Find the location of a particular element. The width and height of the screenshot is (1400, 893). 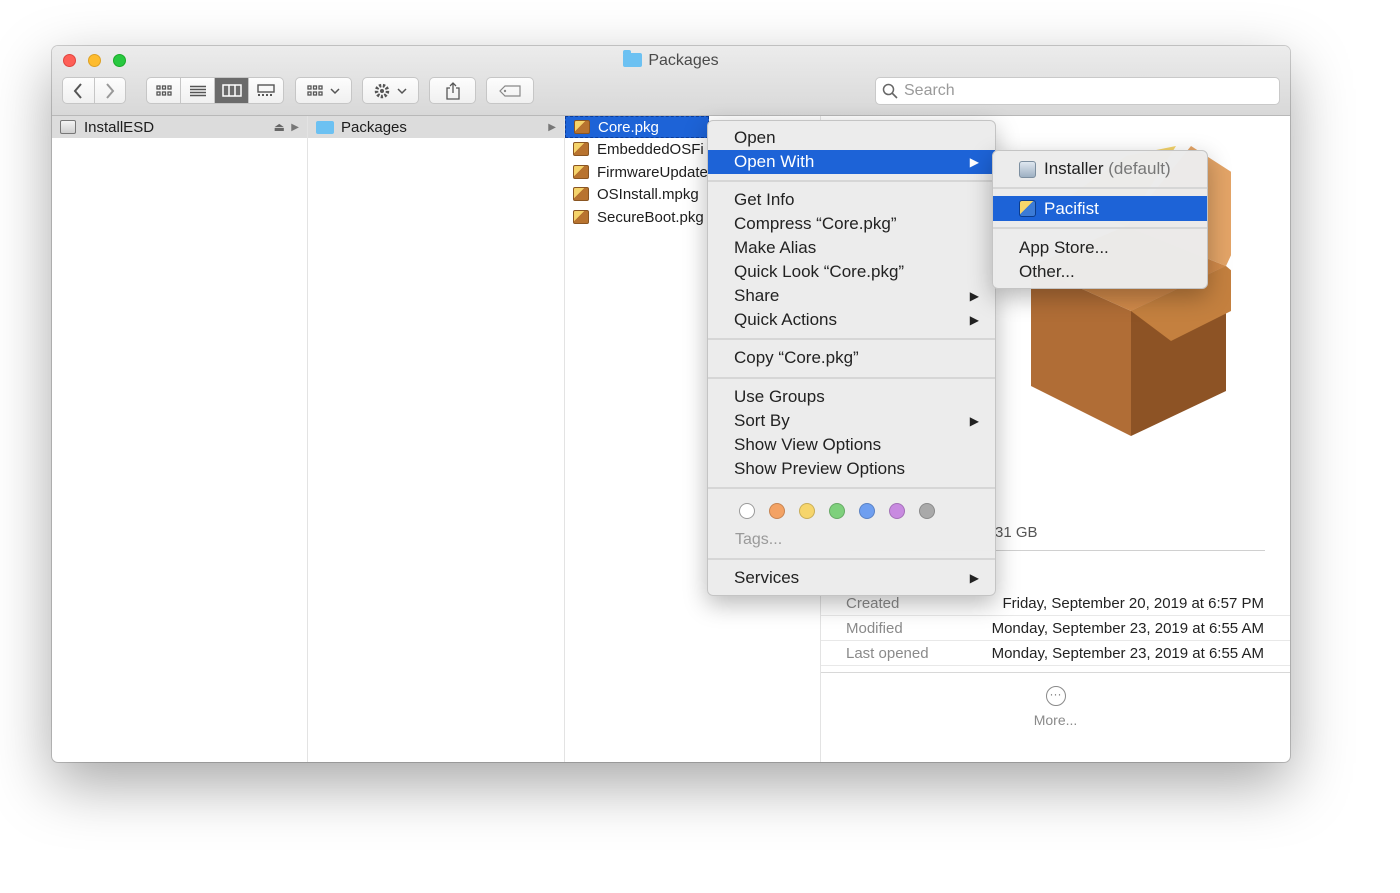

menu-item-label: Open With is located at coordinates (774, 161).